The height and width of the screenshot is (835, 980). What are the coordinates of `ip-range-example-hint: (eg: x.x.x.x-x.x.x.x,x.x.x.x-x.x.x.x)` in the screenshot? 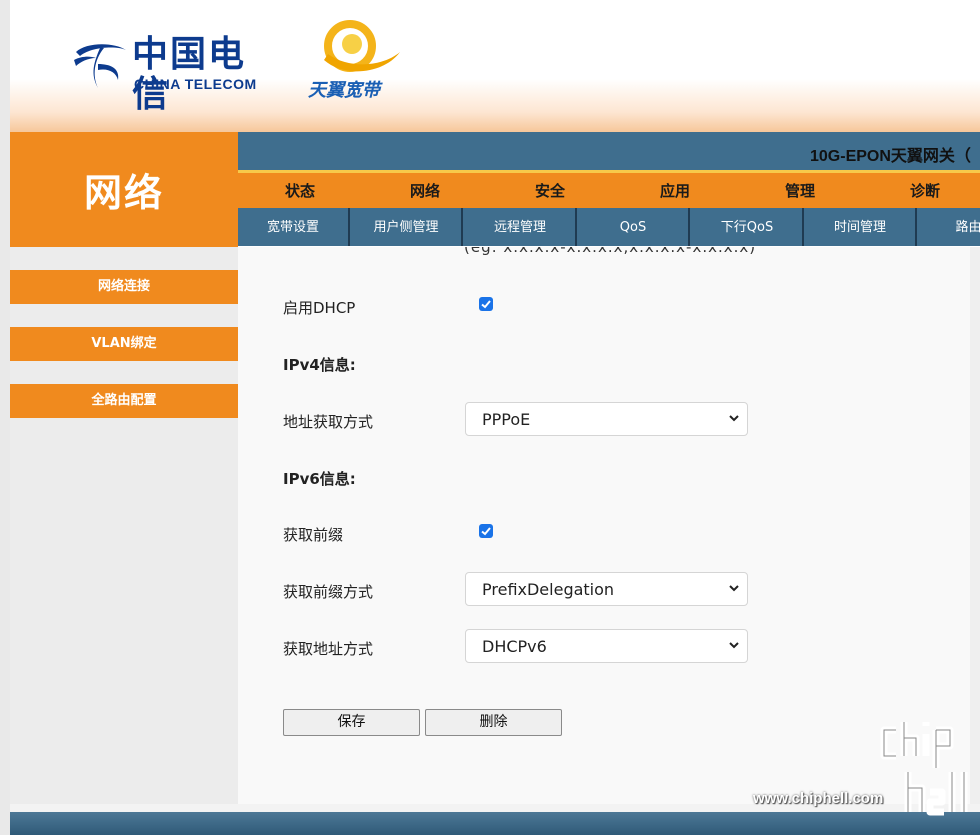 It's located at (610, 251).